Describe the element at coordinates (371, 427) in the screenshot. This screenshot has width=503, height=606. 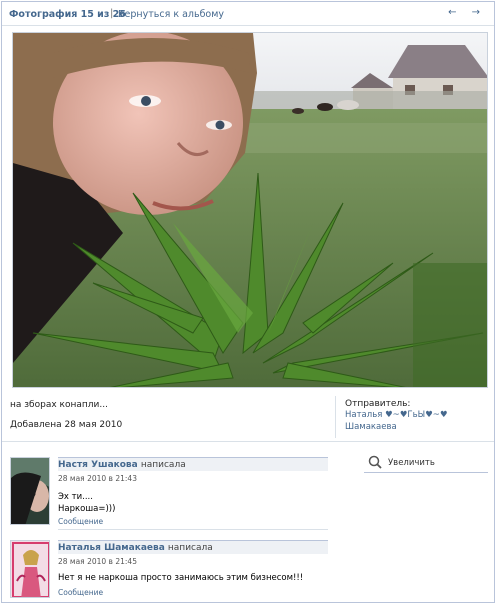
I see `sender-surname-link: Шамакаева` at that location.